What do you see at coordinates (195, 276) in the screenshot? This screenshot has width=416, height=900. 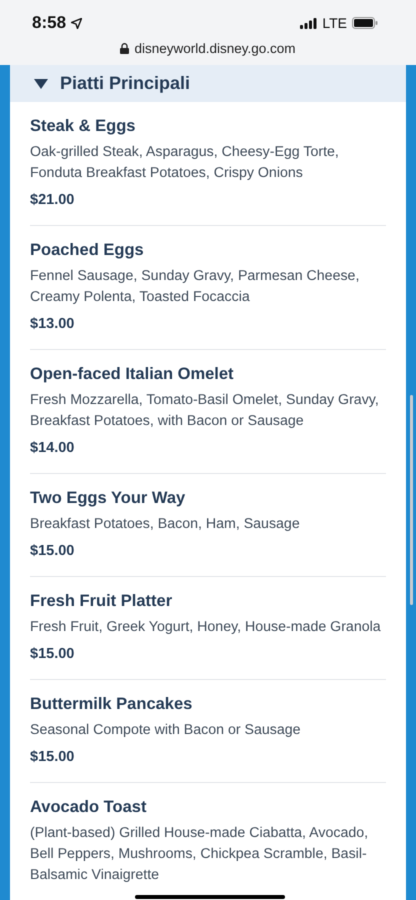 I see `dish-description: Fennel Sausage, Sunday Gravy, Parmesan Cheese,` at bounding box center [195, 276].